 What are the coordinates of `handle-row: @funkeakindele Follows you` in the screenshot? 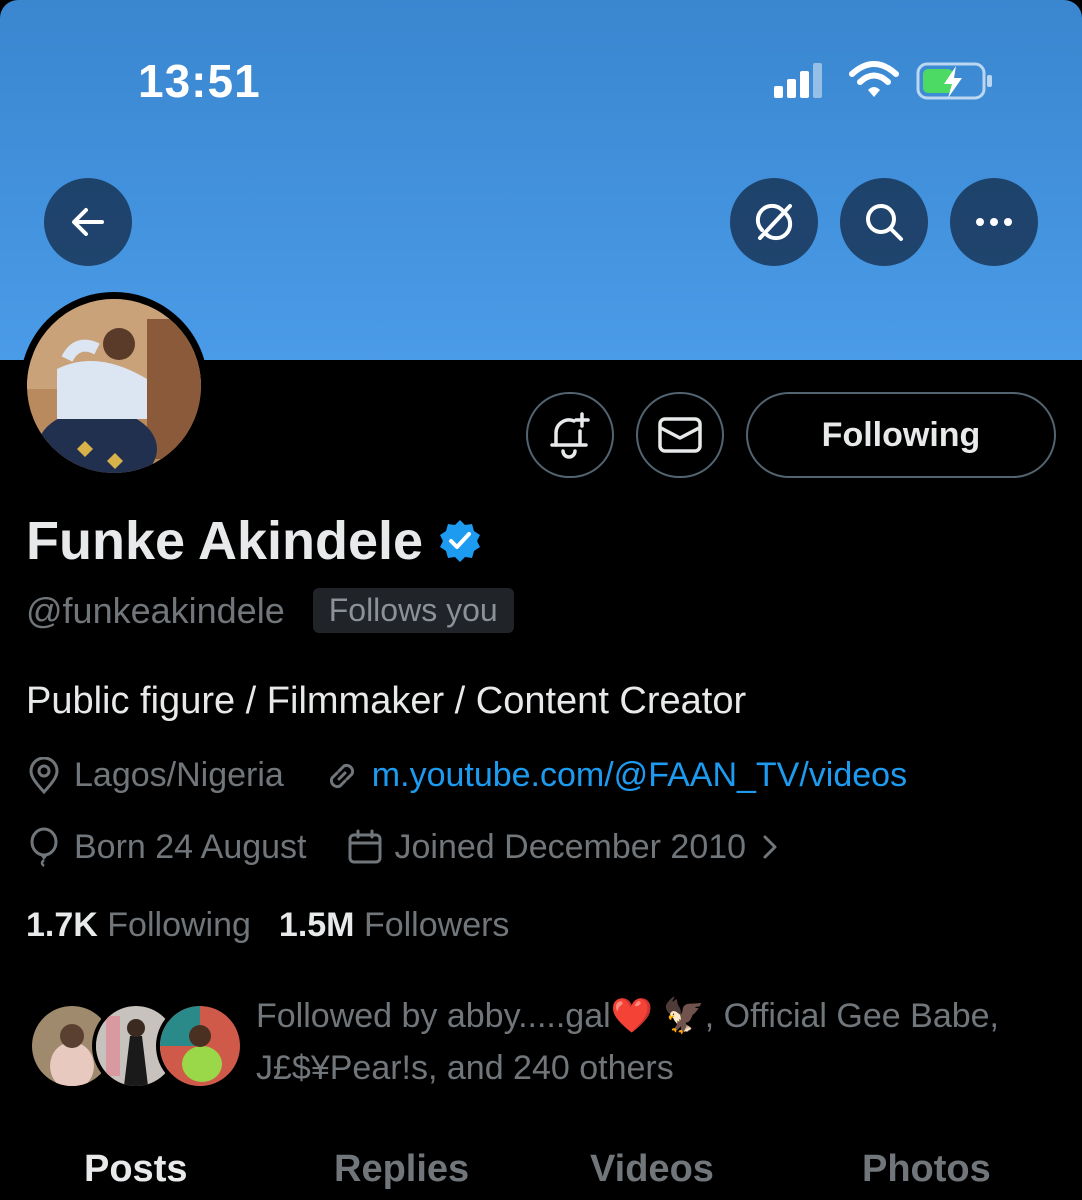 It's located at (270, 610).